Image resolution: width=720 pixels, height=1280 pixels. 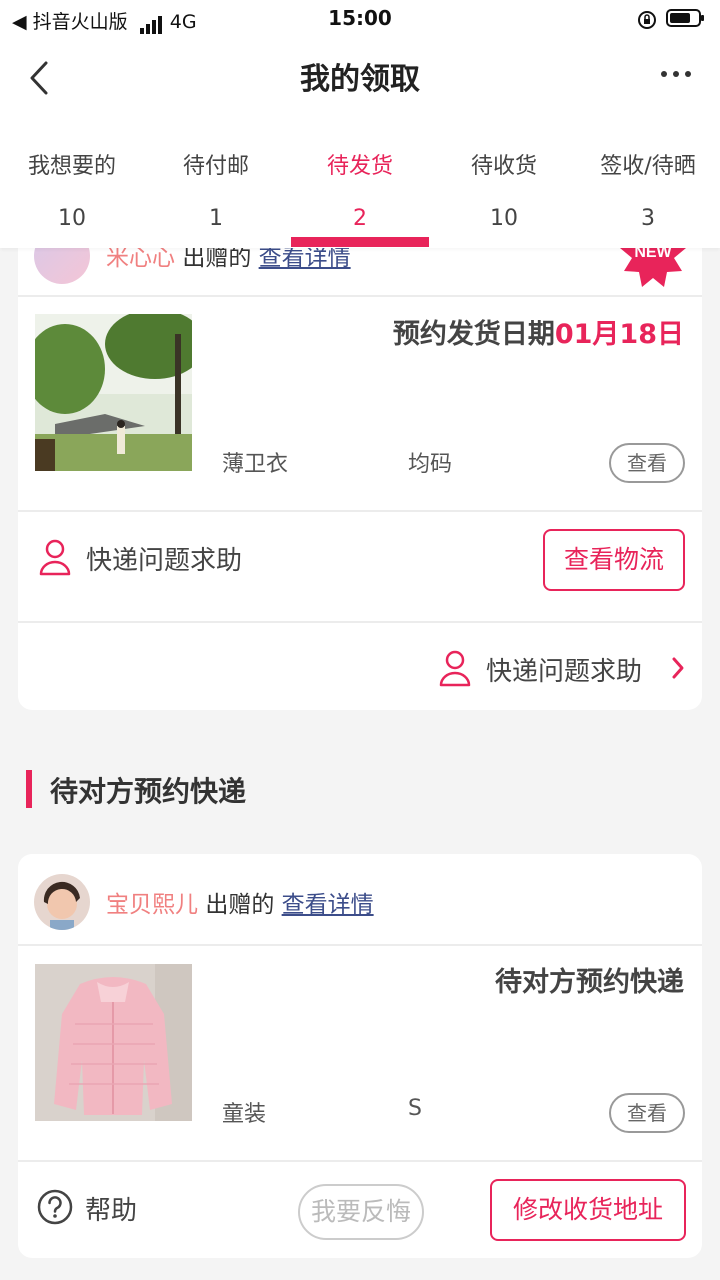 What do you see at coordinates (614, 560) in the screenshot?
I see `view-logistics-button: 查看物流` at bounding box center [614, 560].